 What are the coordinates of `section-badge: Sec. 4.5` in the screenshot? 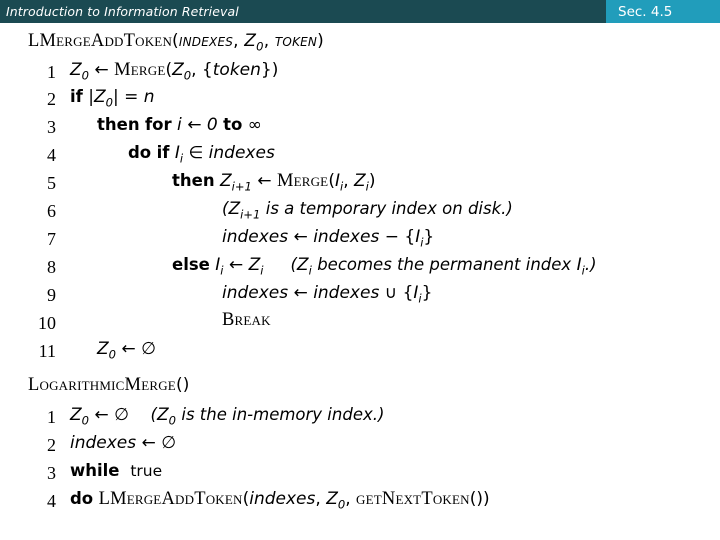 It's located at (663, 11).